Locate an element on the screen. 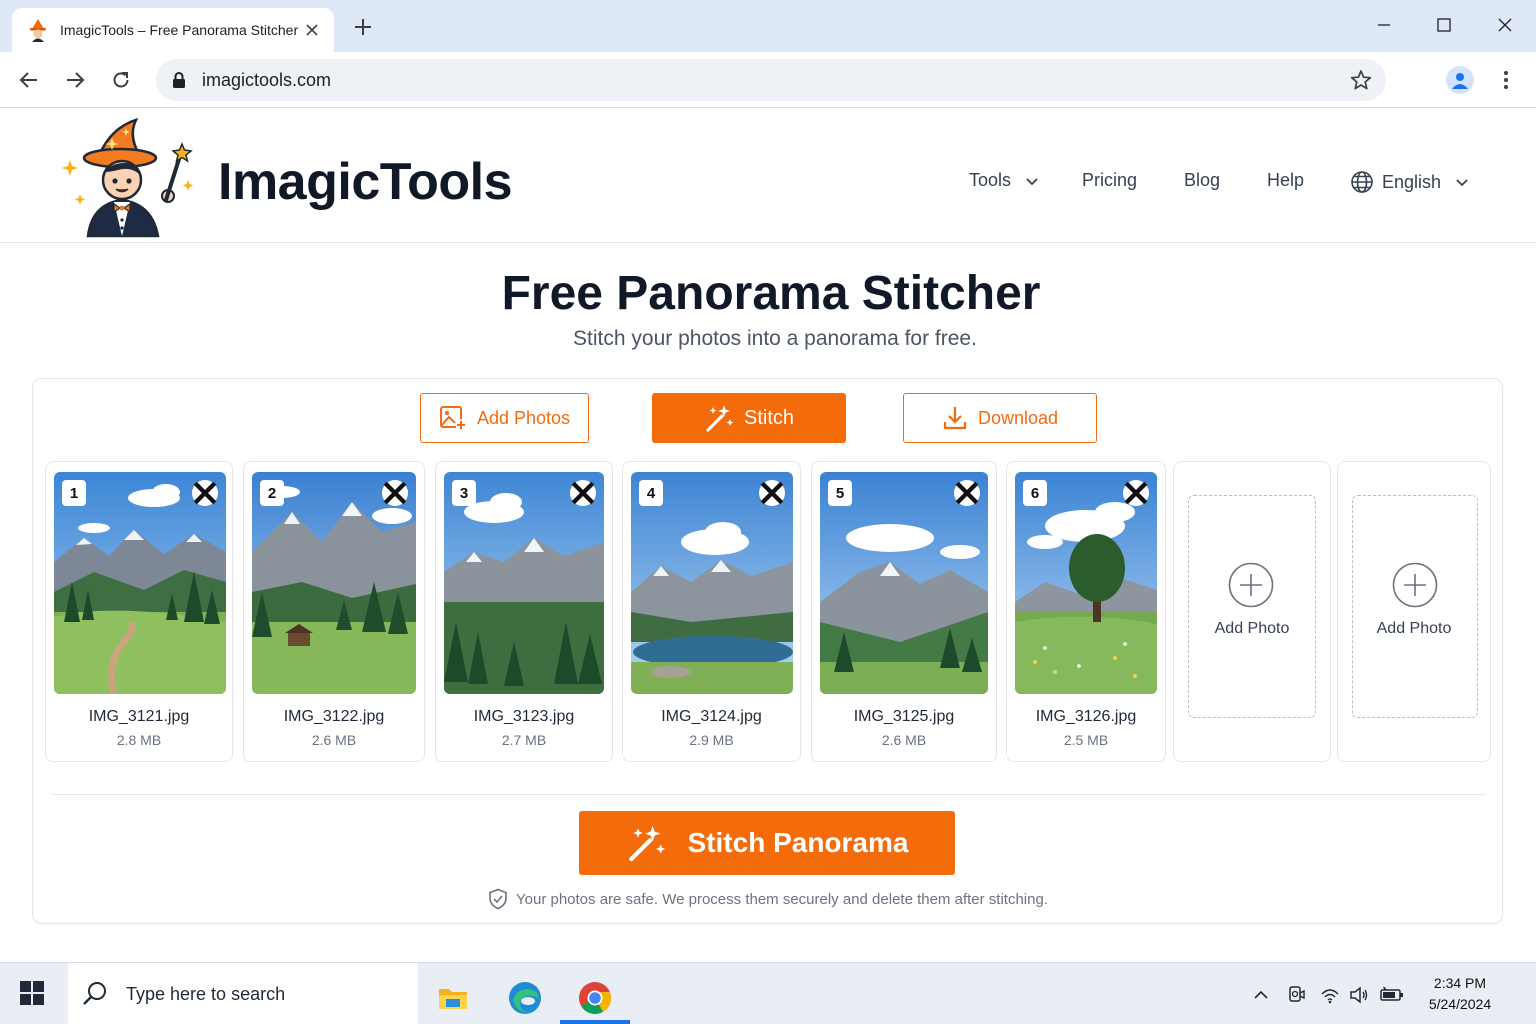 Image resolution: width=1536 pixels, height=1024 pixels. photo-card: 3 IMG_3123.jpg 2.7 MB is located at coordinates (524, 611).